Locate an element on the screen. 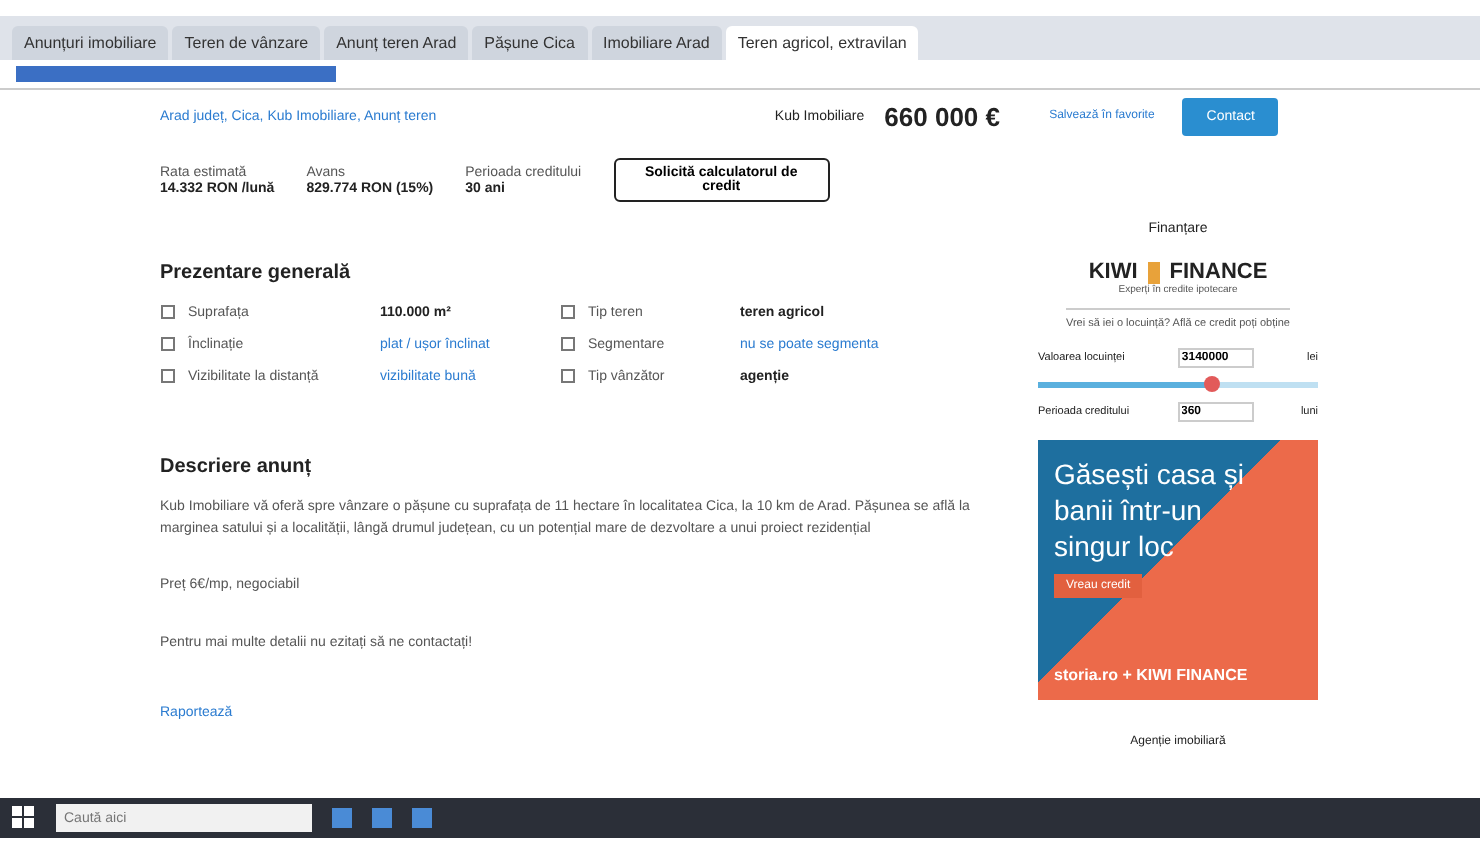 Image resolution: width=1480 pixels, height=864 pixels. logo-text: FINANCE is located at coordinates (1218, 272).